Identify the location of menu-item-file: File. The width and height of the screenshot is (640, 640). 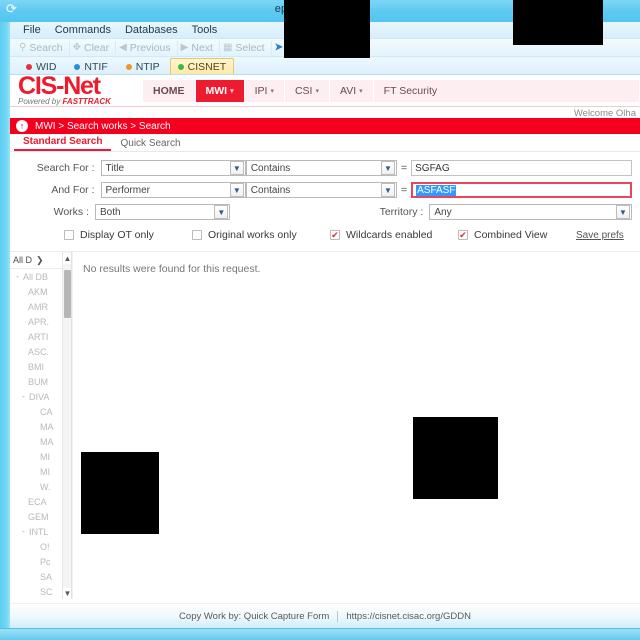
(32, 30).